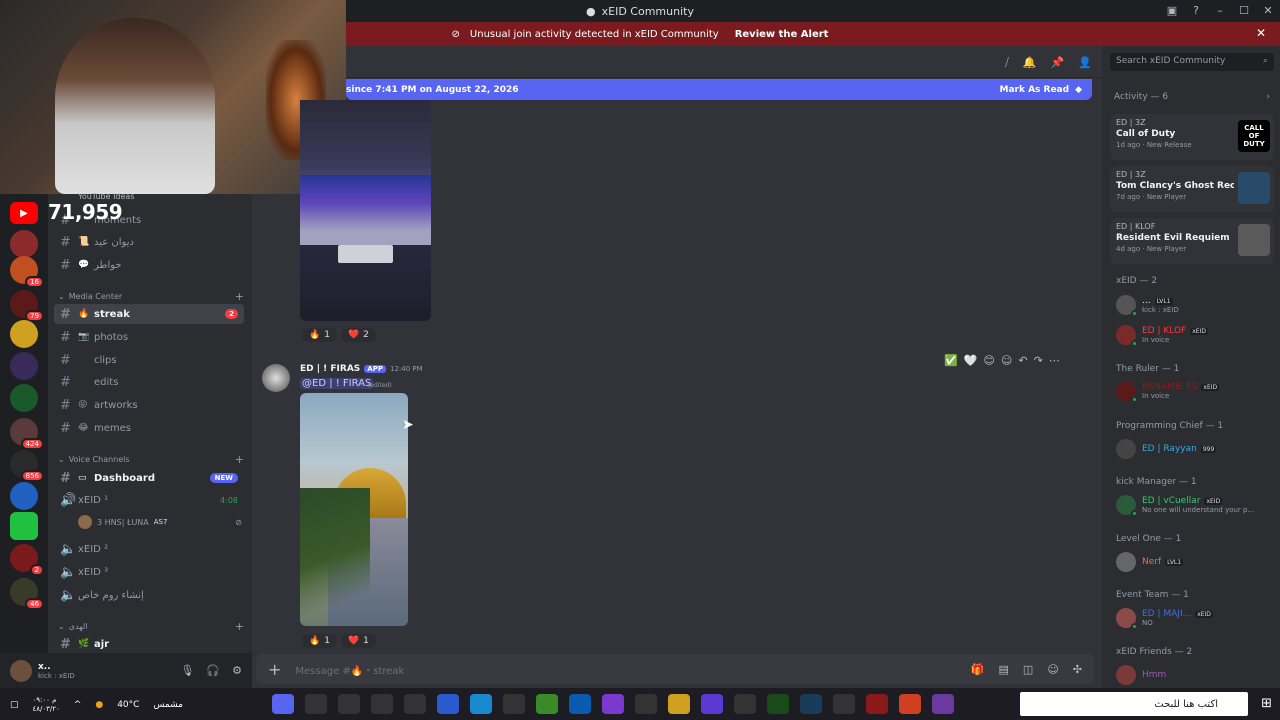 Image resolution: width=1280 pixels, height=720 pixels. Describe the element at coordinates (1261, 33) in the screenshot. I see `close-icon: ✕` at that location.